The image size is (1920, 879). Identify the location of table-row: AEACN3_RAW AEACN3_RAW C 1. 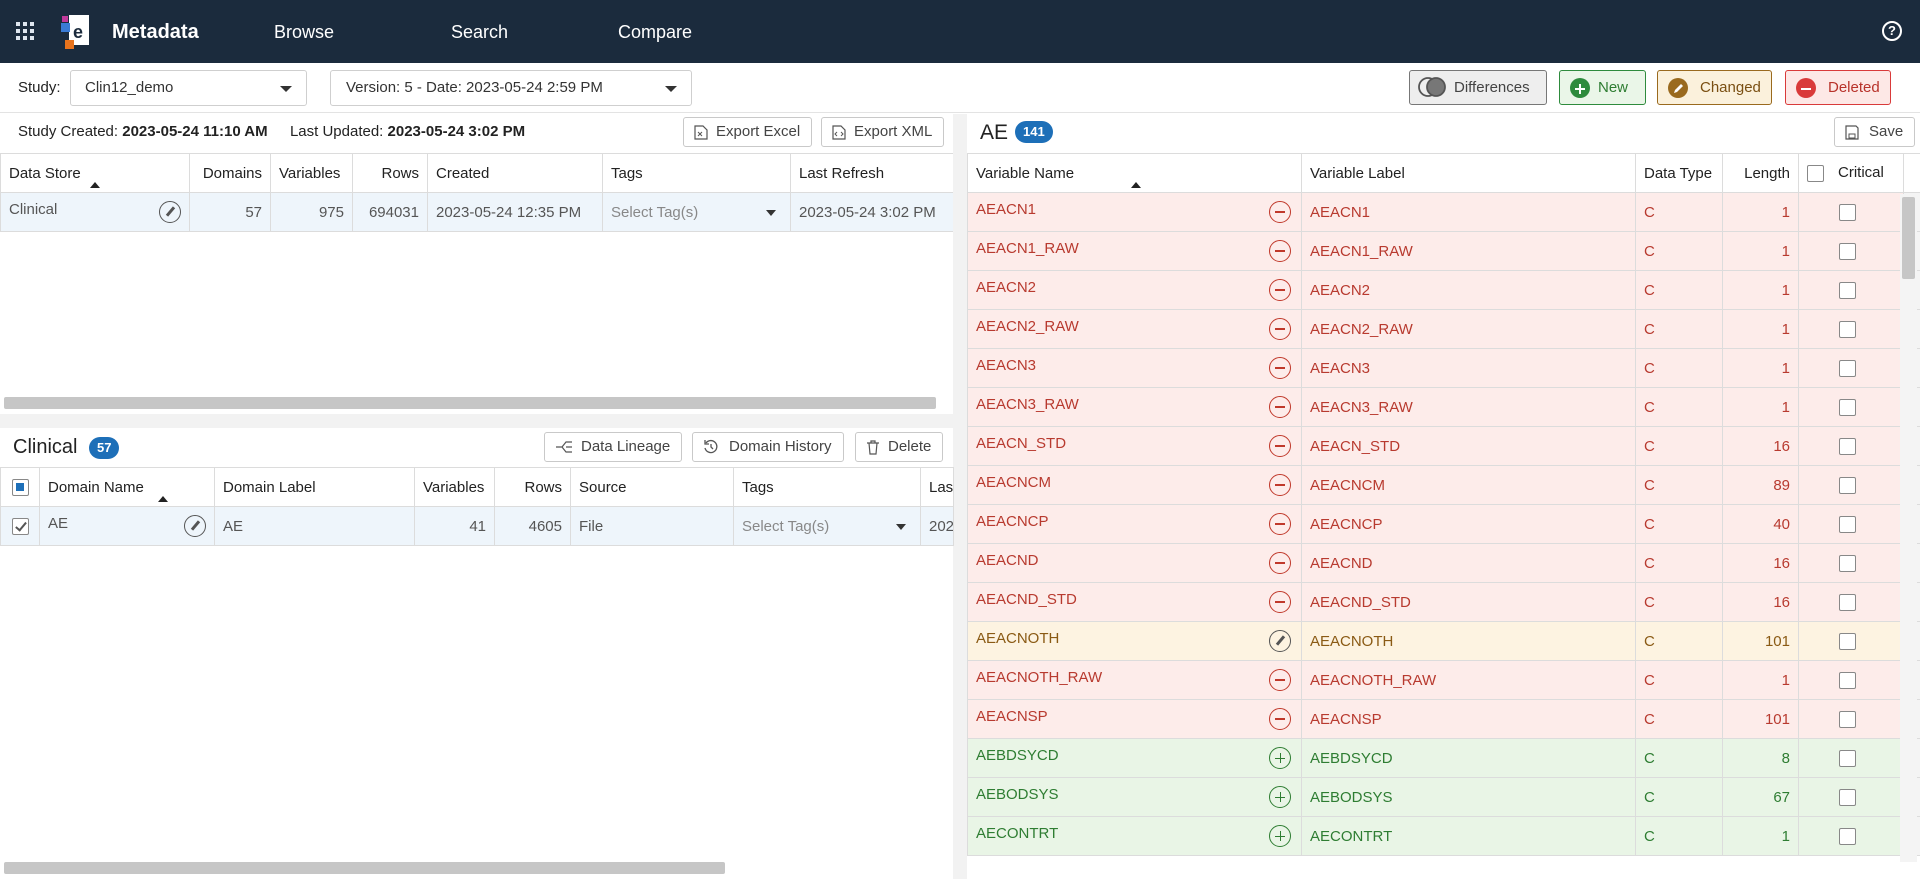
(1443, 407).